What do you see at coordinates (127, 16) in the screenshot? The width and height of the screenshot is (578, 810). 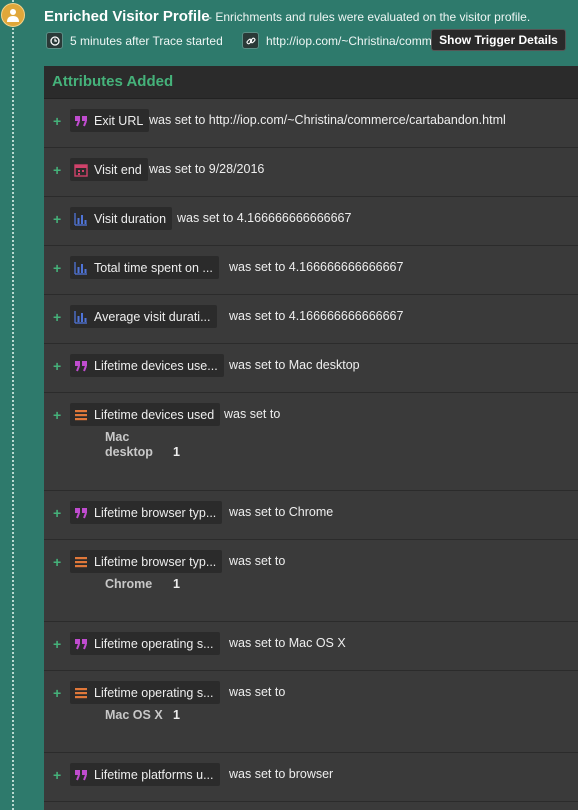 I see `event-title: Enriched Visitor Profile` at bounding box center [127, 16].